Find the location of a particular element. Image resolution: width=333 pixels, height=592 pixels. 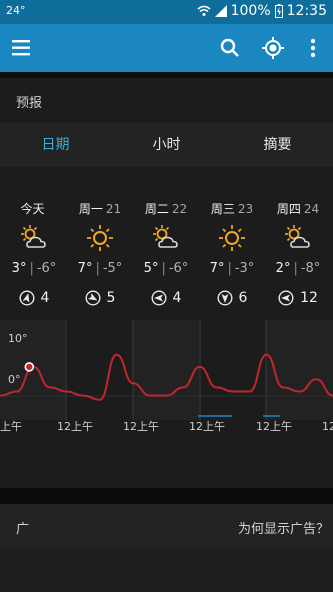

y-tick-label: 0° is located at coordinates (14, 379).